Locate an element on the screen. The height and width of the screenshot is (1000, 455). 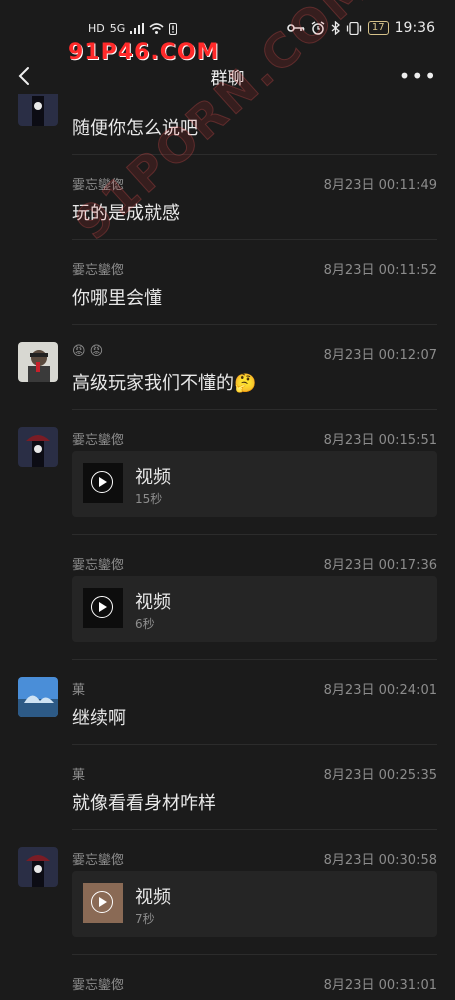
video-duration: 15秒 is located at coordinates (149, 499).